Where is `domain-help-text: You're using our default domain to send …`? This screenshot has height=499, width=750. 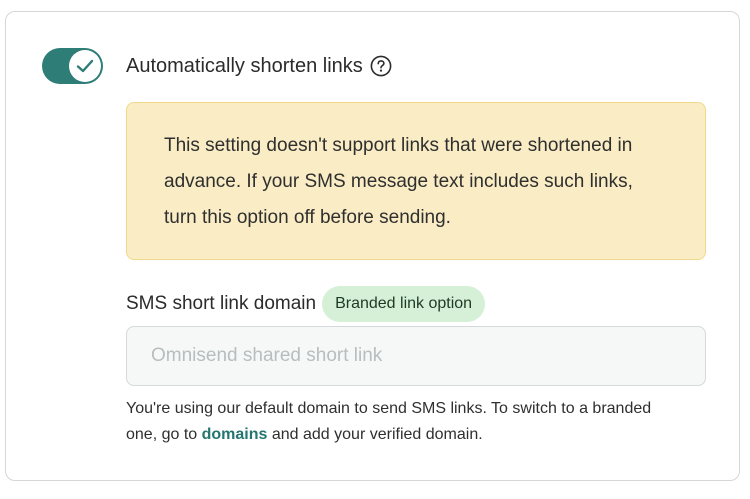 domain-help-text: You're using our default domain to send … is located at coordinates (406, 422).